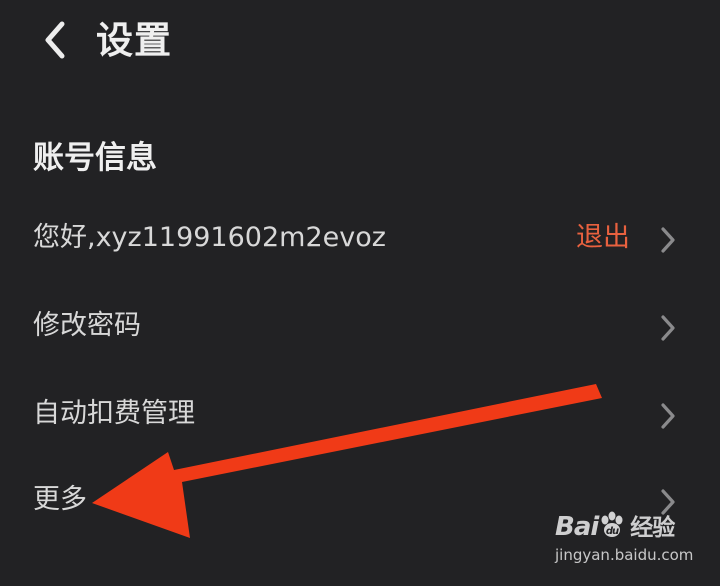 This screenshot has height=586, width=720. What do you see at coordinates (95, 158) in the screenshot?
I see `section-title-account: 账号信息` at bounding box center [95, 158].